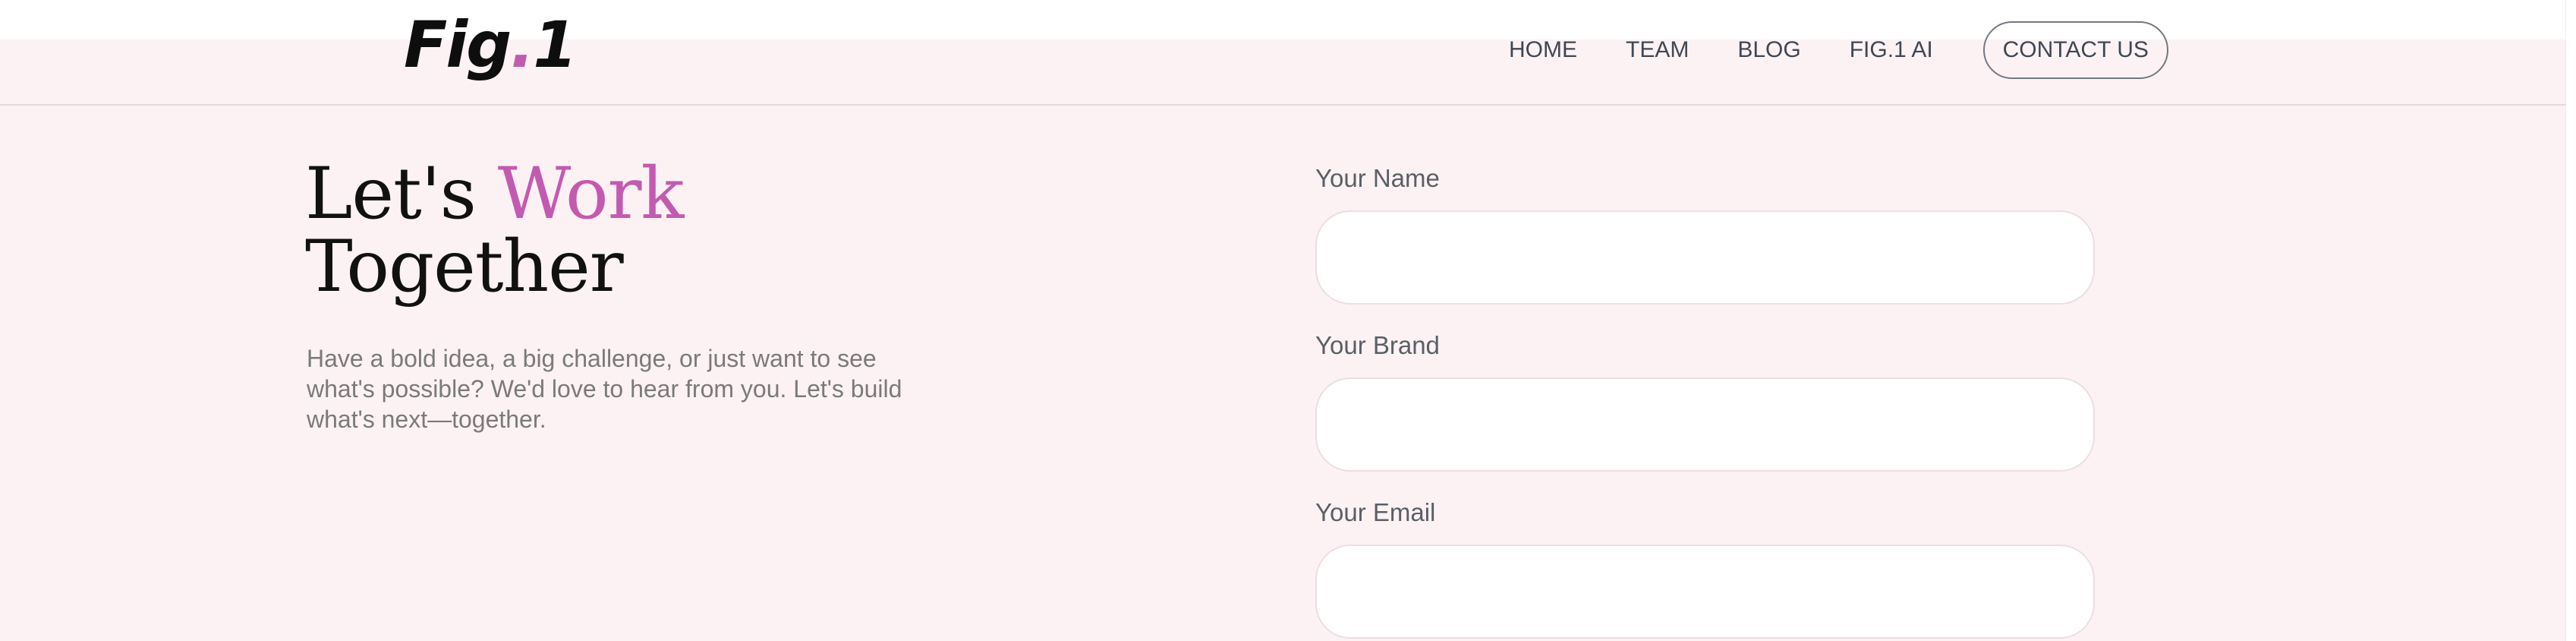 This screenshot has height=641, width=2576. Describe the element at coordinates (1838, 50) in the screenshot. I see `main-nav: HOME TEAM BLOG FIG.1 AI CONTACT US` at that location.